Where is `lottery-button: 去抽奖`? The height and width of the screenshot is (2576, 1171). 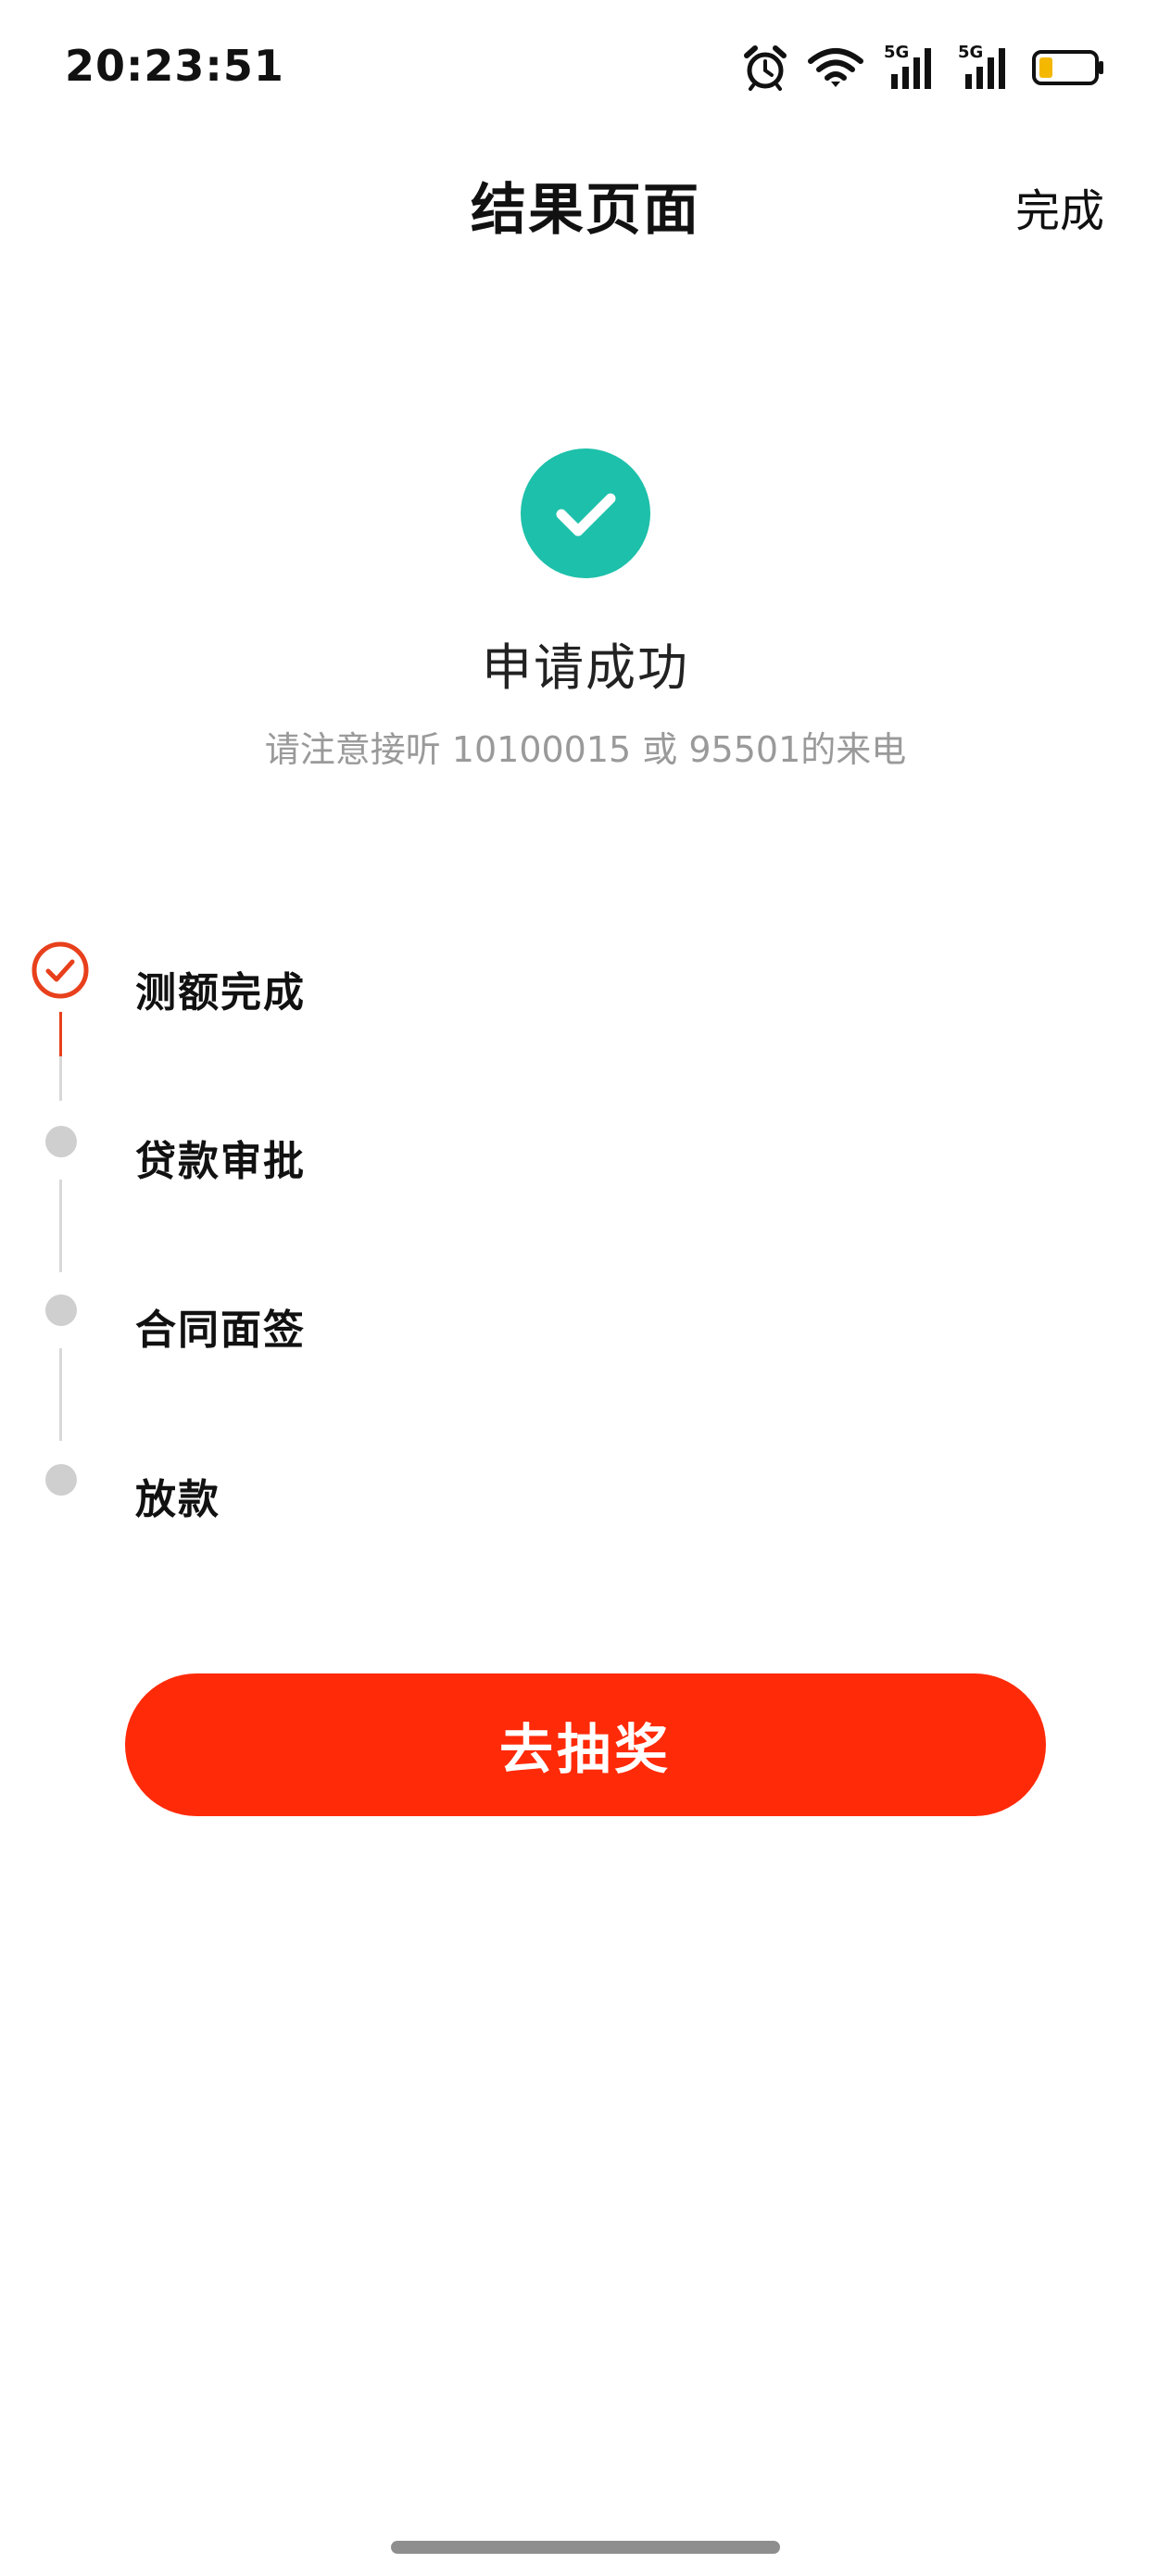 lottery-button: 去抽奖 is located at coordinates (585, 1744).